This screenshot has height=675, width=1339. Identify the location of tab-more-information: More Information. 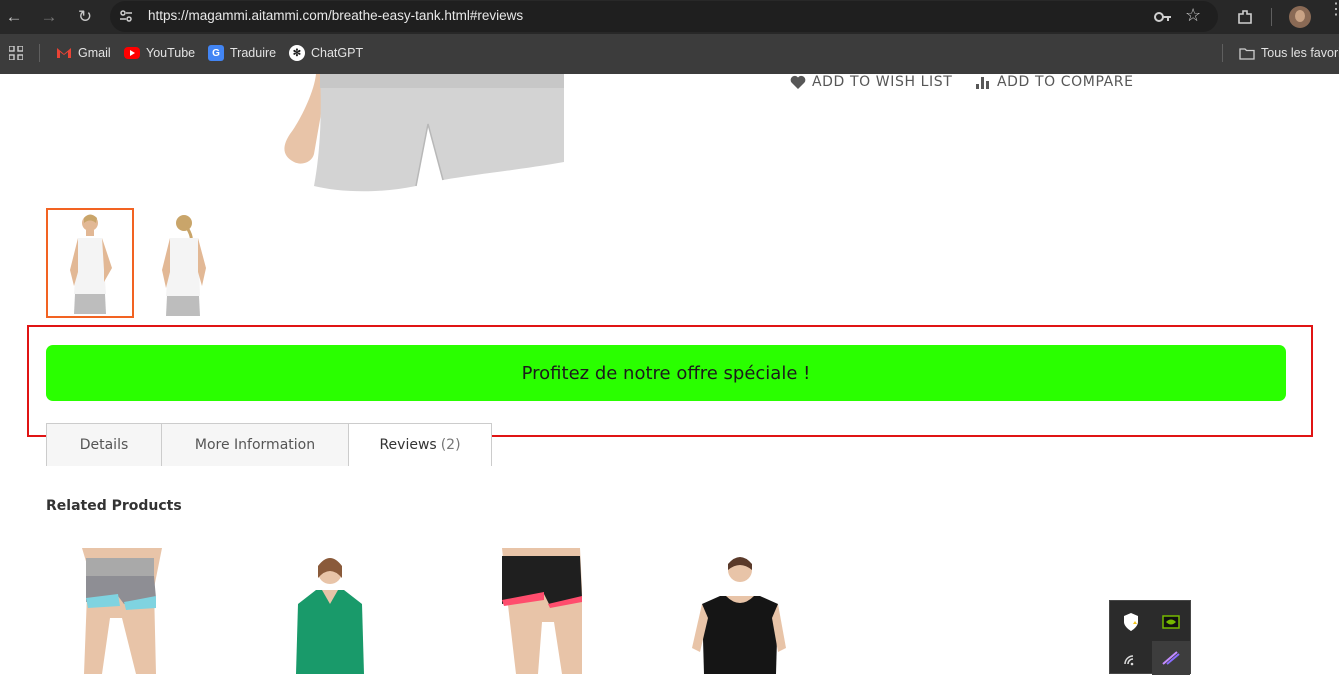
(255, 444).